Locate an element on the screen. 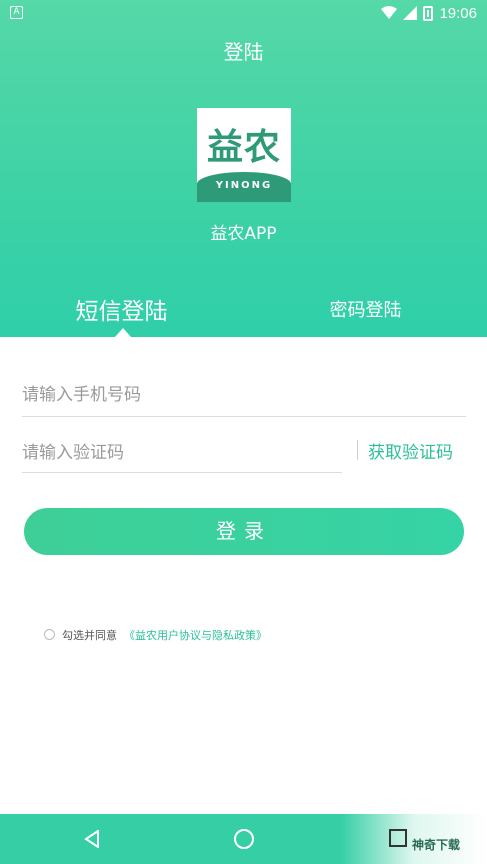 The height and width of the screenshot is (864, 487). active-tab-indicator is located at coordinates (123, 332).